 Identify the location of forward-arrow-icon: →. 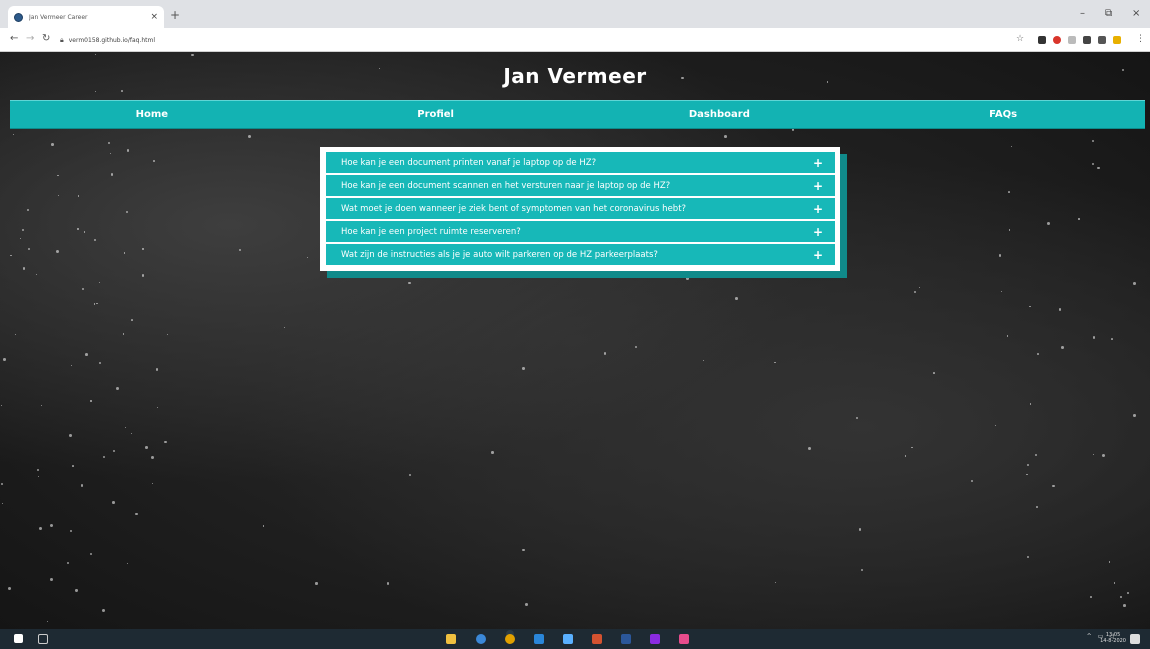
(30, 39).